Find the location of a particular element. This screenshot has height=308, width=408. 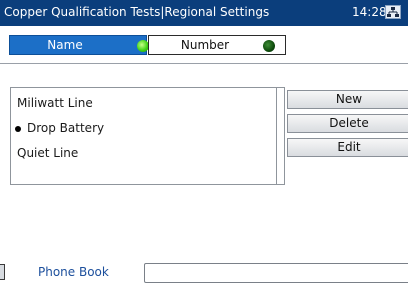

list-item-label: Drop Battery is located at coordinates (66, 128).